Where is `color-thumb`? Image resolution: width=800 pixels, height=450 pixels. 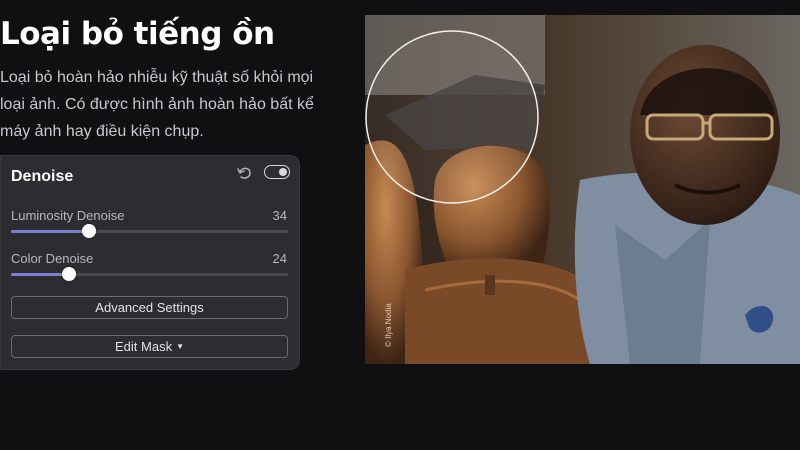 color-thumb is located at coordinates (69, 274).